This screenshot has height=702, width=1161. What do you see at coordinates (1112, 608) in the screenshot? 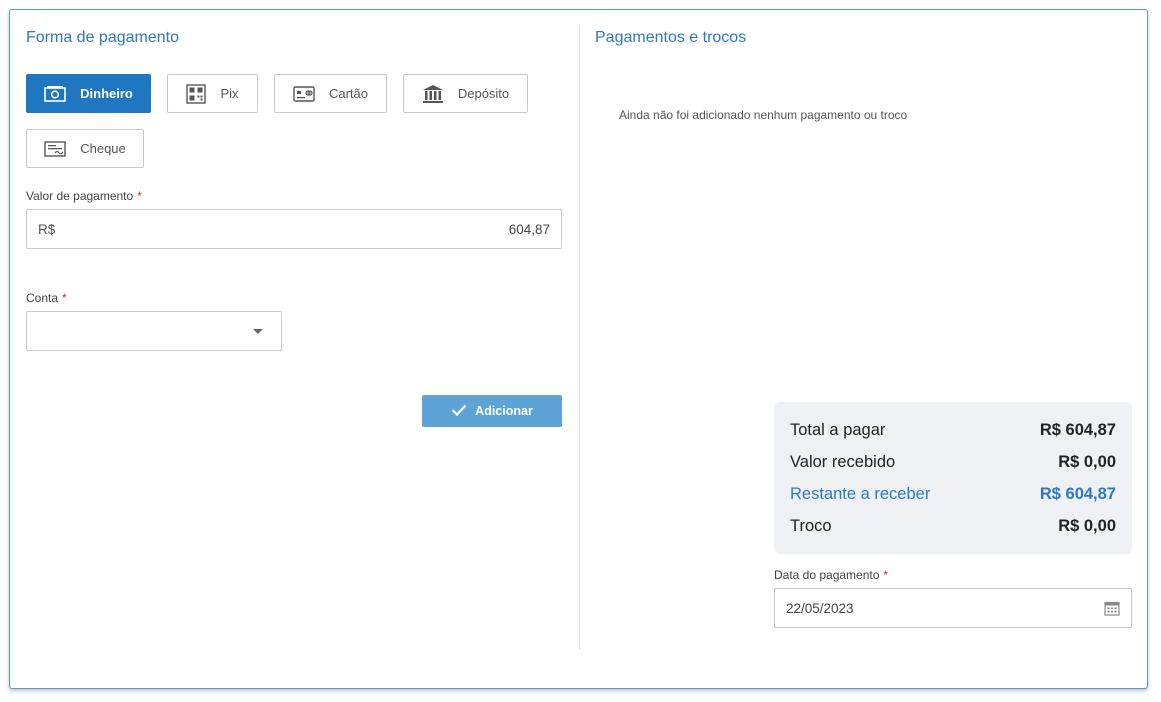
I see `calendar-icon` at bounding box center [1112, 608].